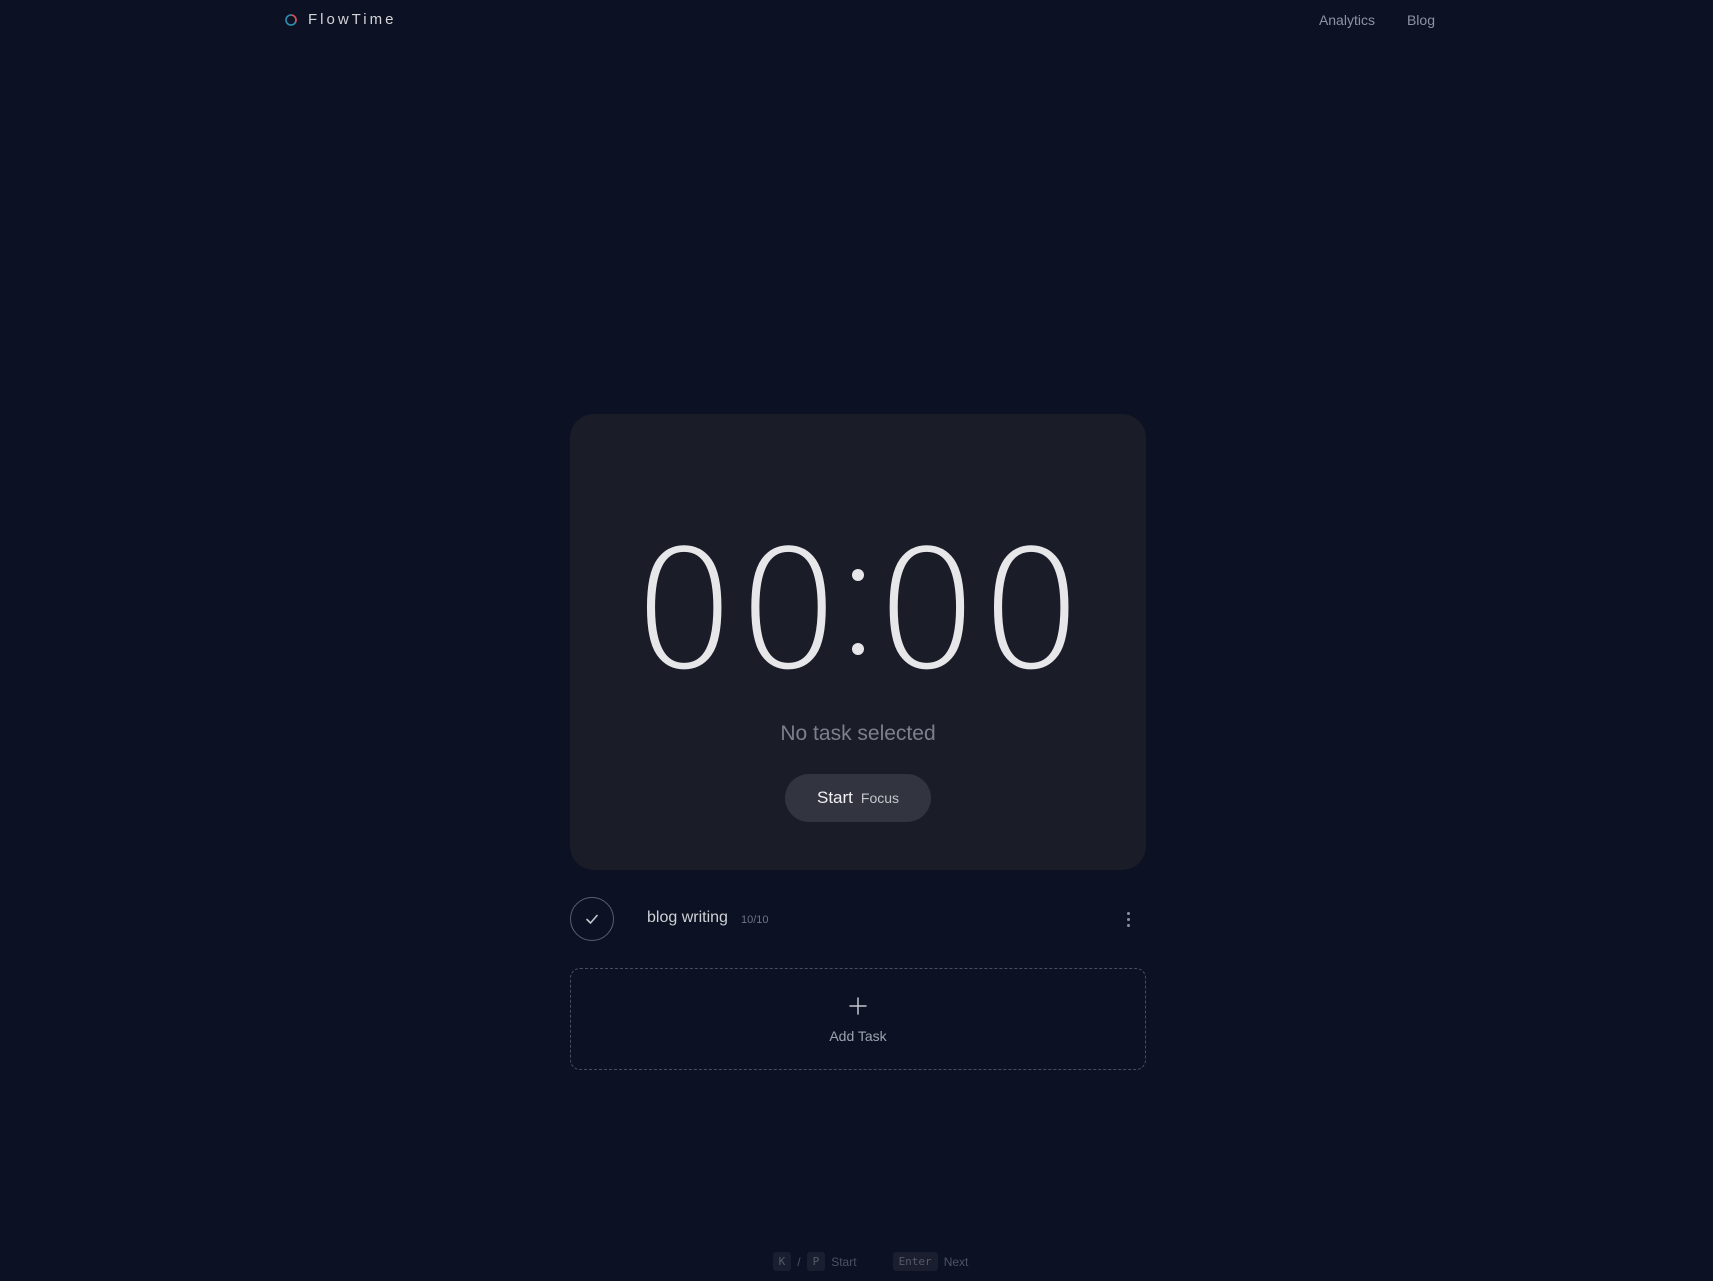 The image size is (1713, 1281). Describe the element at coordinates (915, 1261) in the screenshot. I see `kbd-enter: Enter` at that location.